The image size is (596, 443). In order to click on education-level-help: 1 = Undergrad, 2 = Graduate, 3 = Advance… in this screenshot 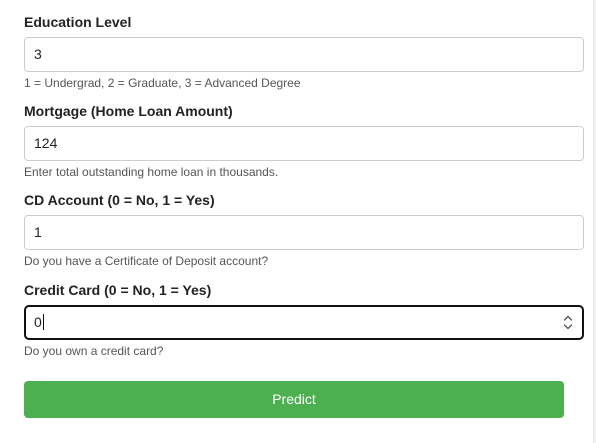, I will do `click(162, 83)`.